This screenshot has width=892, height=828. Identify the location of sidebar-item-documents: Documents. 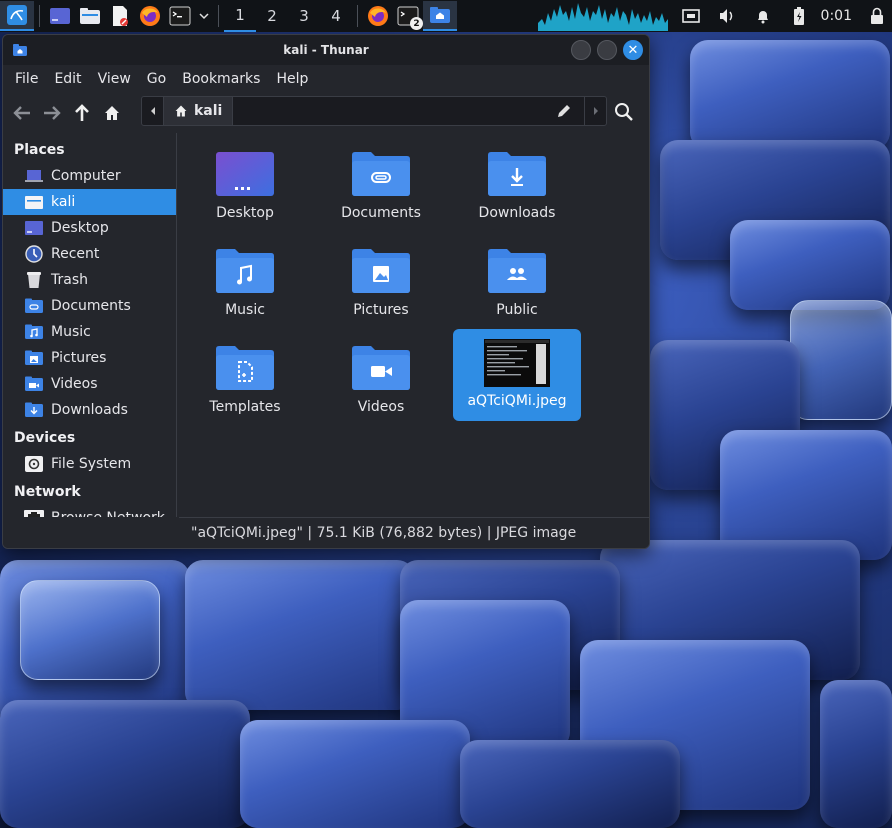
(89, 306).